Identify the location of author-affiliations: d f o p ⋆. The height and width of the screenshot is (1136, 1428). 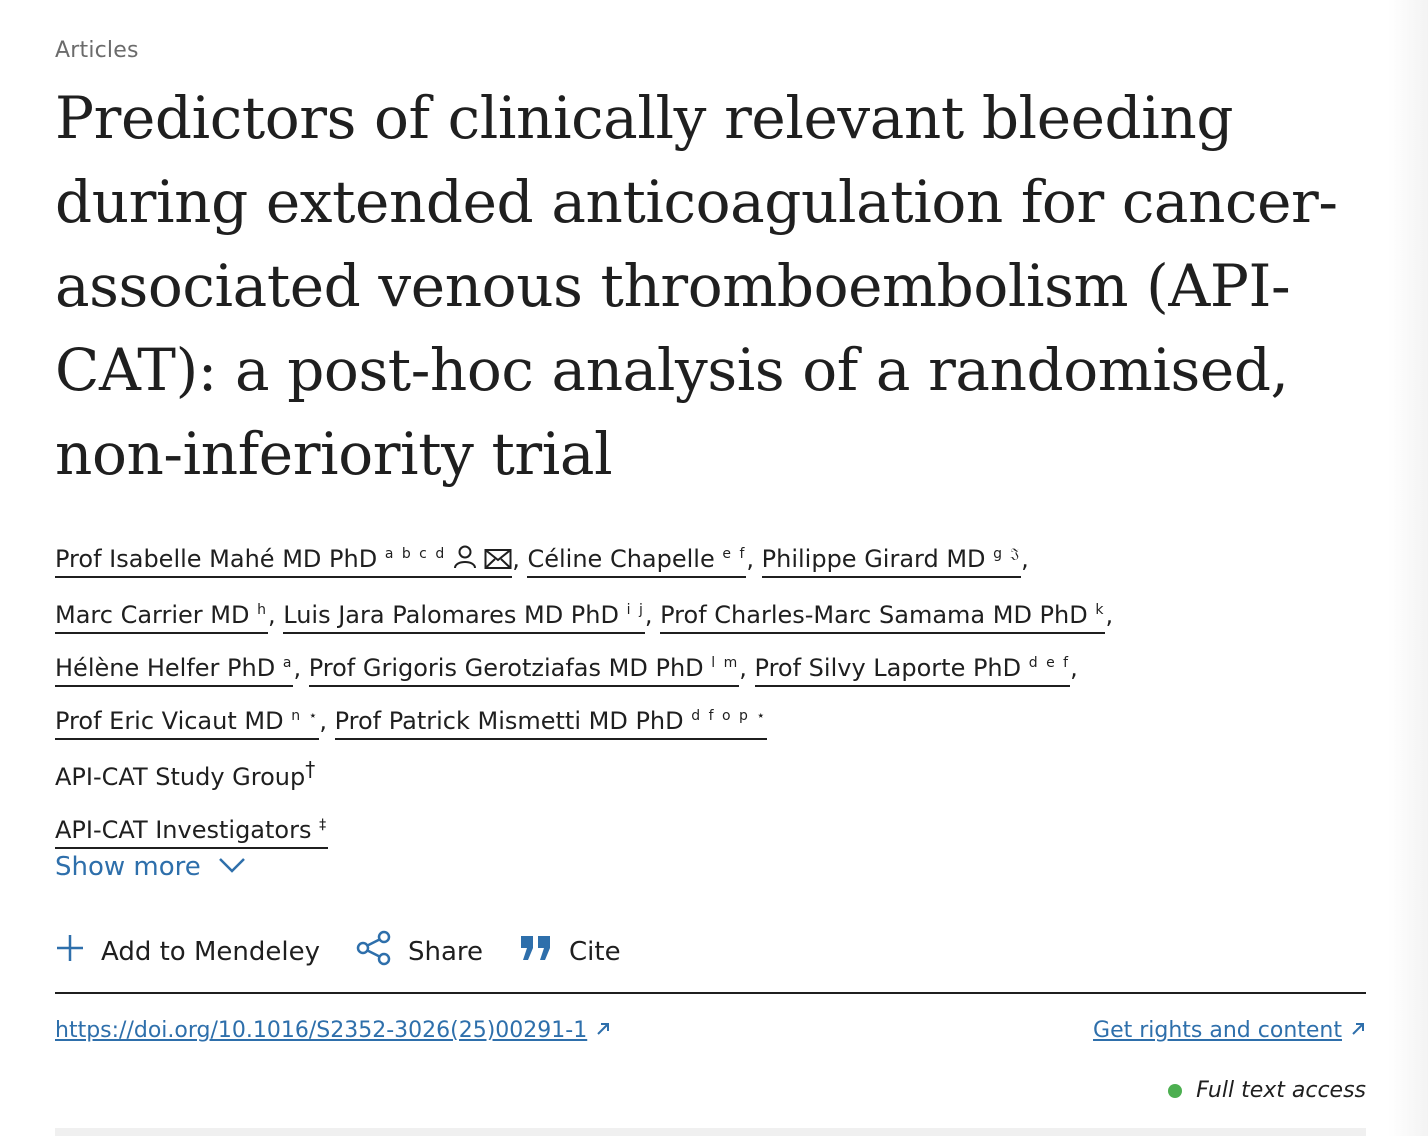
(729, 716).